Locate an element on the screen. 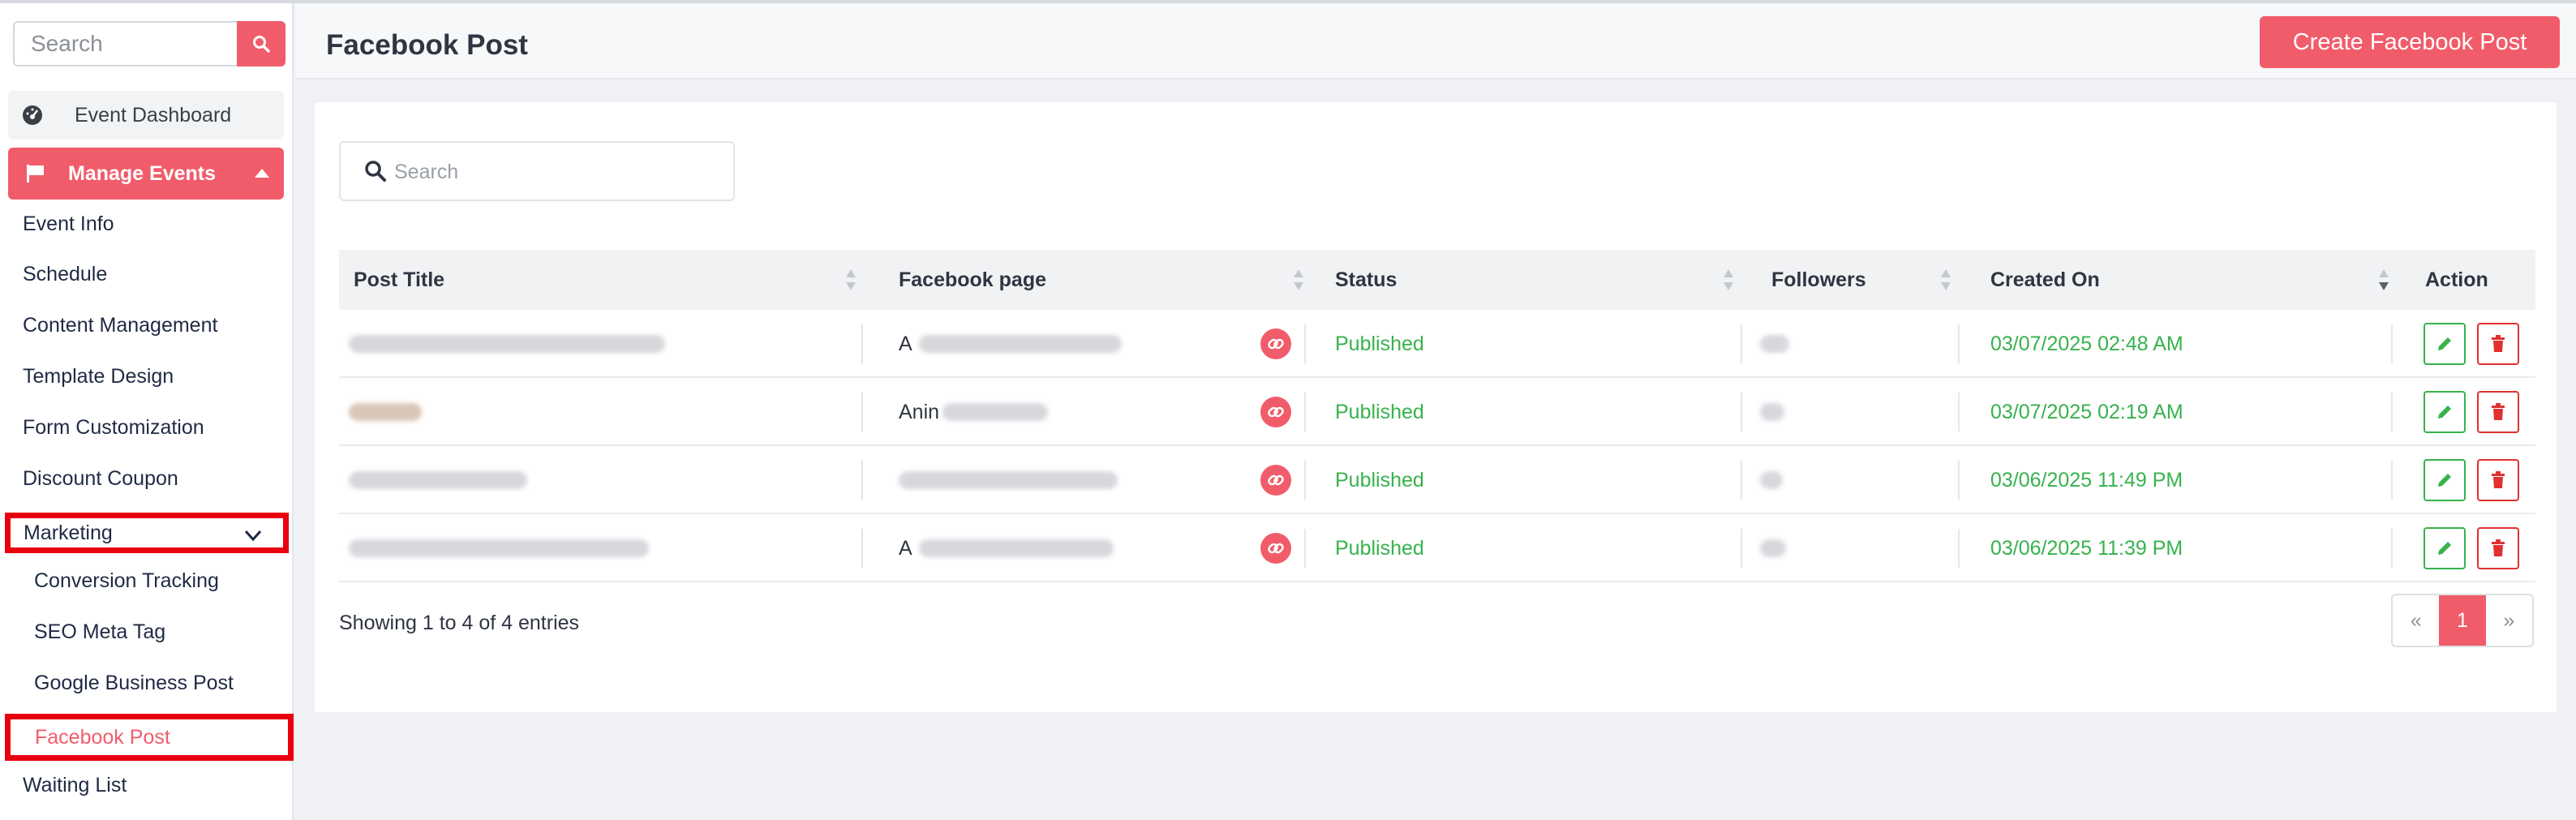  table-row: A Published 03/07/2025 02:48 AM is located at coordinates (1437, 344).